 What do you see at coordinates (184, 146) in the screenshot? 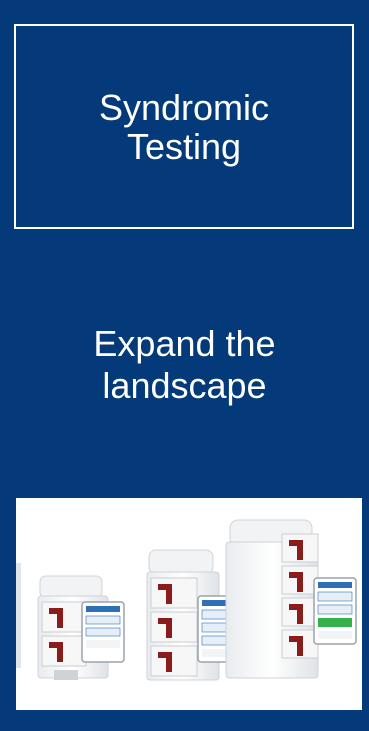
I see `title-line-2: Testing` at bounding box center [184, 146].